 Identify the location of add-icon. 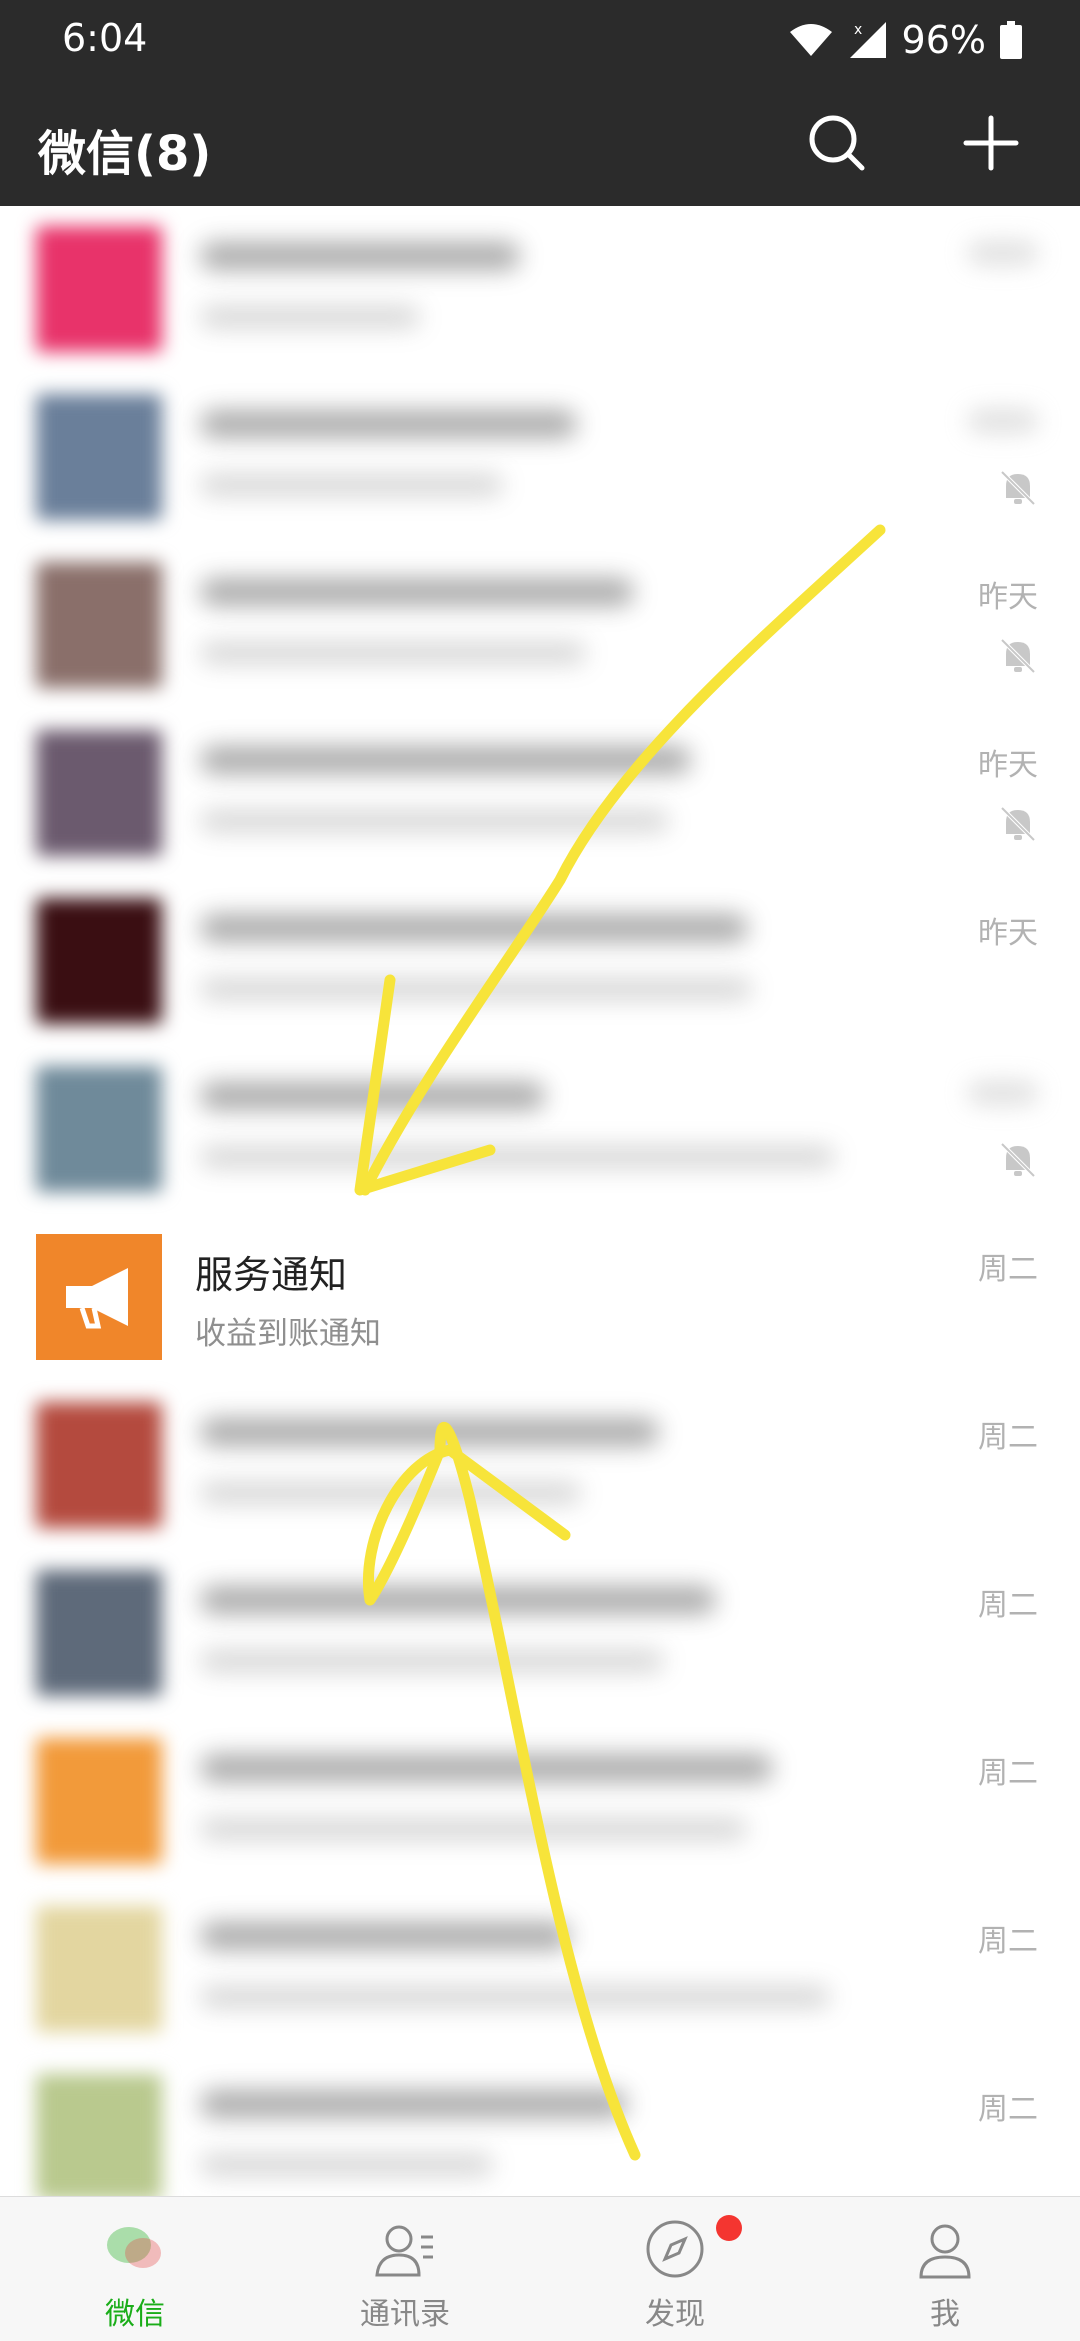
(991, 143).